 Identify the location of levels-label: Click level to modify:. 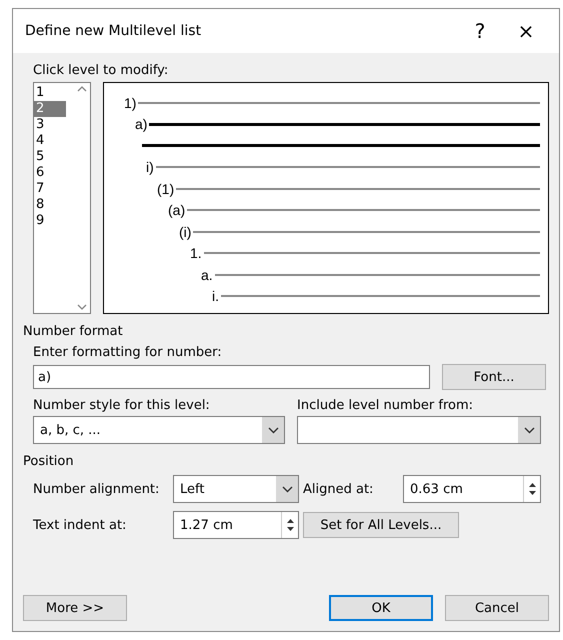
(100, 70).